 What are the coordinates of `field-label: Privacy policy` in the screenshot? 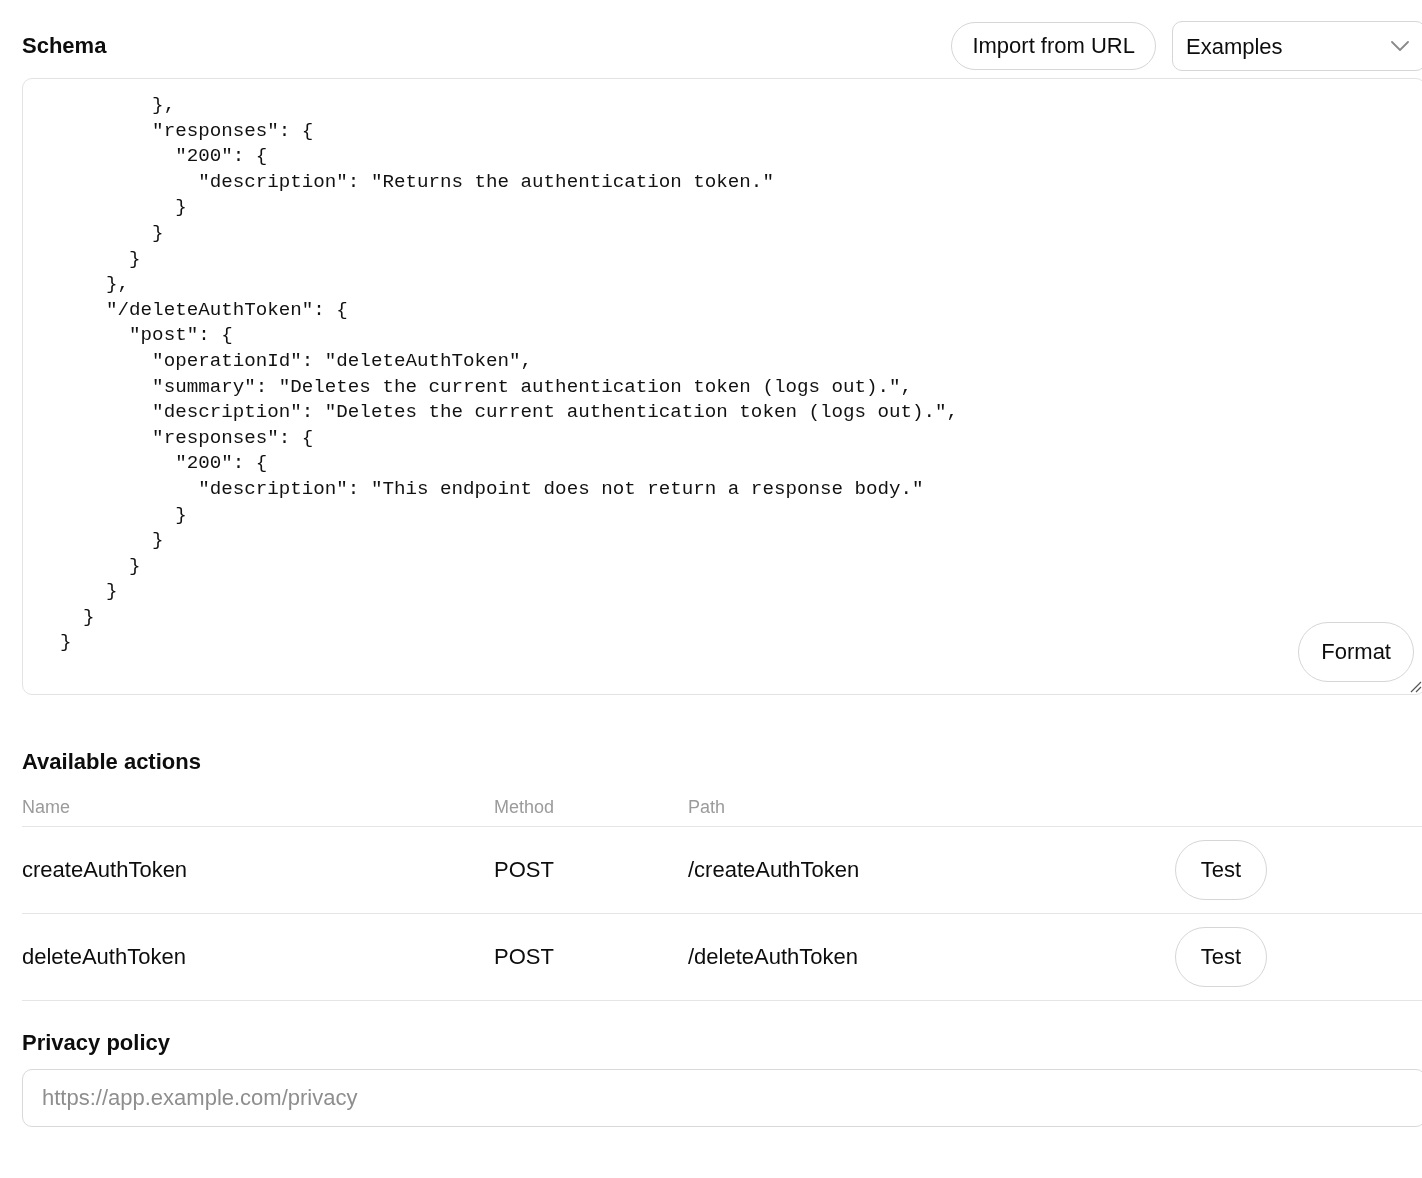 It's located at (96, 1043).